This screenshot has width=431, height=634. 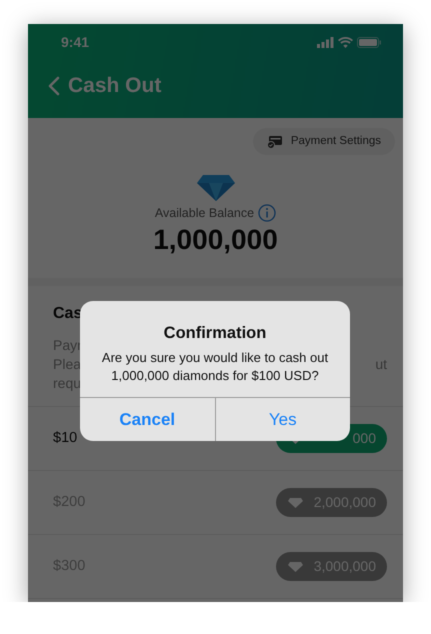 I want to click on dialog-title: Confirmation, so click(x=215, y=333).